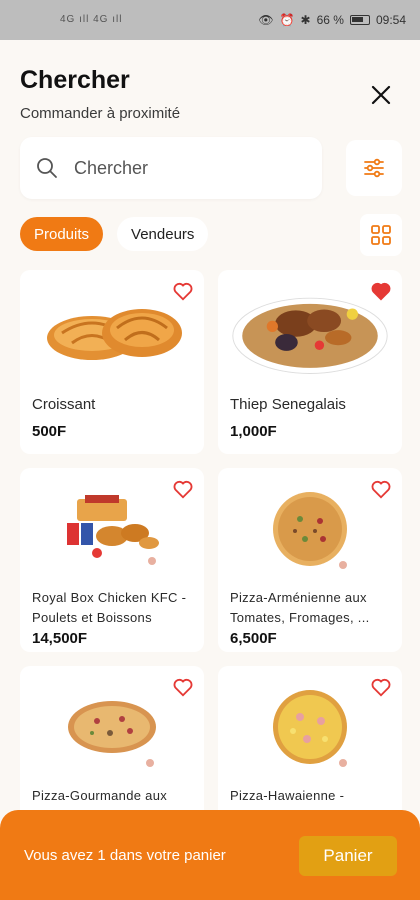 This screenshot has width=420, height=900. What do you see at coordinates (253, 431) in the screenshot?
I see `product-price: 1,000F` at bounding box center [253, 431].